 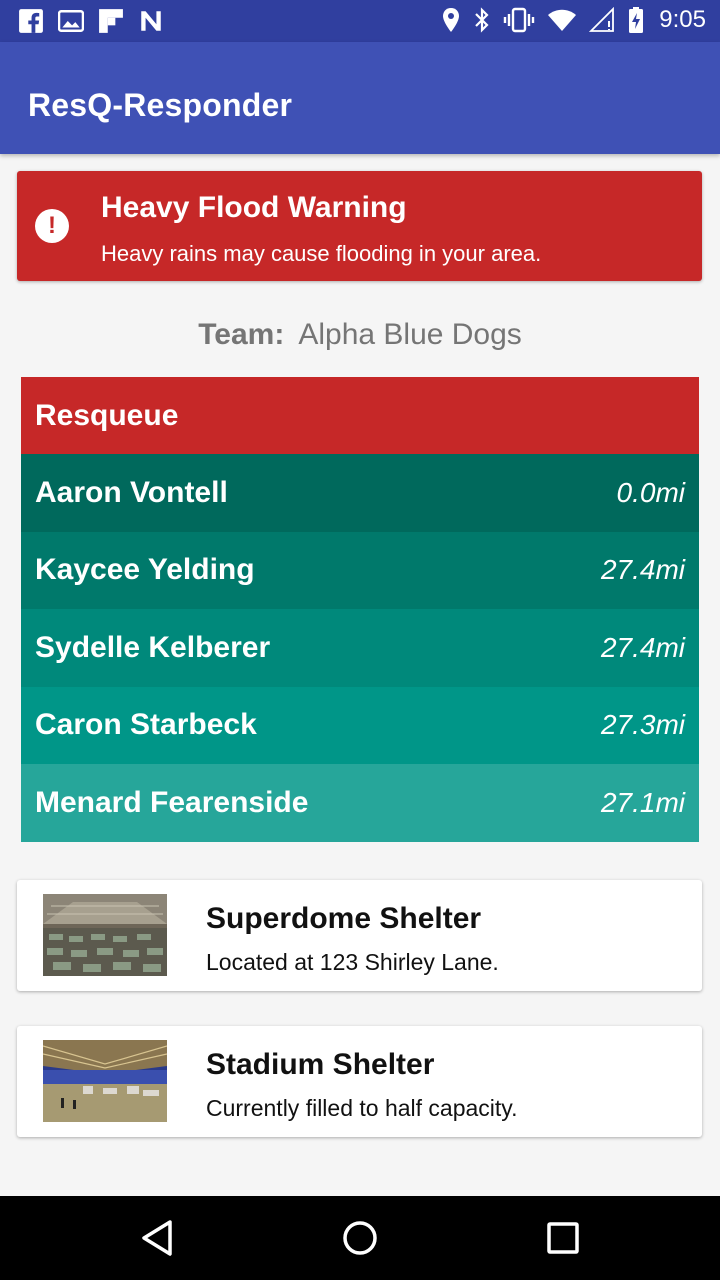 What do you see at coordinates (360, 725) in the screenshot?
I see `queue-item: Caron Starbeck 27.3mi` at bounding box center [360, 725].